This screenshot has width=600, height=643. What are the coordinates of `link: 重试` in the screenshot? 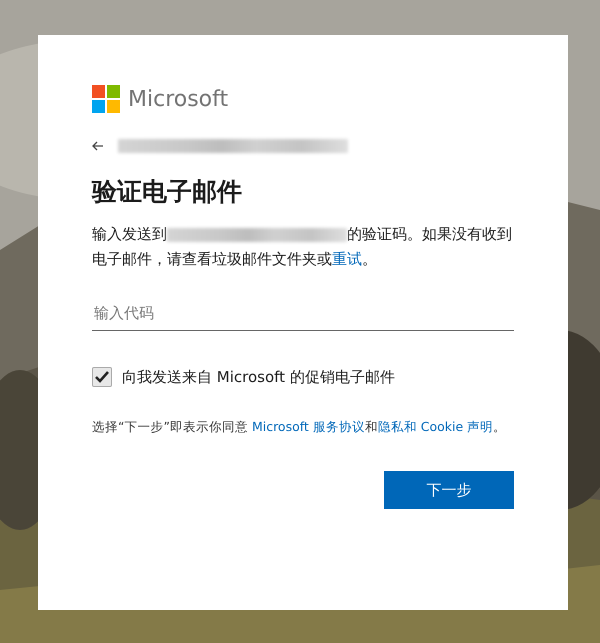 It's located at (347, 259).